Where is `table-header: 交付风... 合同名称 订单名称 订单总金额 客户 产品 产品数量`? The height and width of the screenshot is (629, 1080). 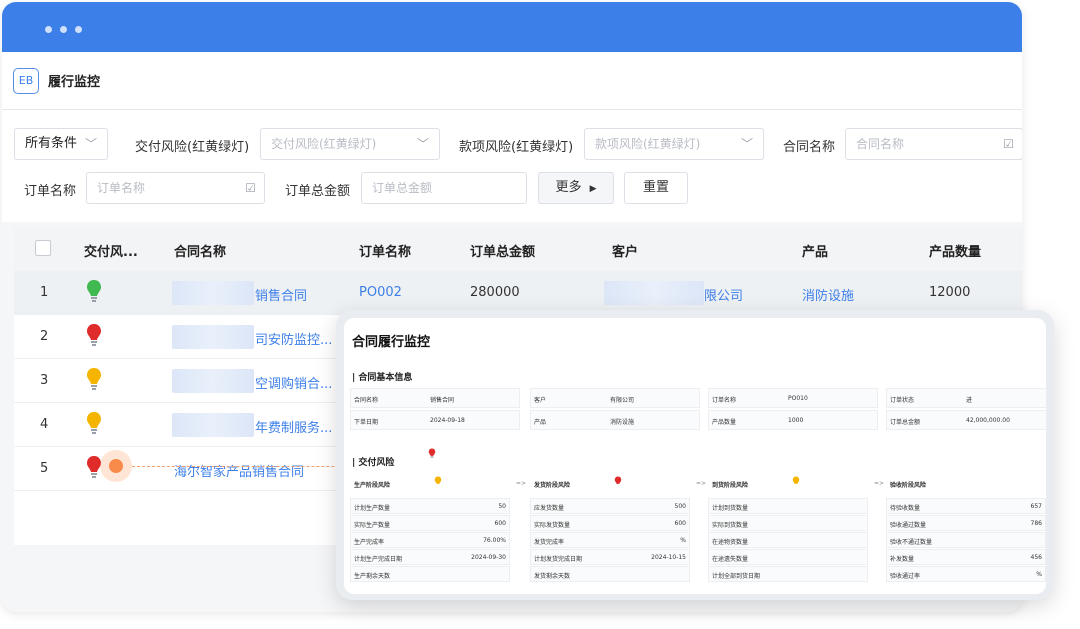
table-header: 交付风... 合同名称 订单名称 订单总金额 客户 产品 产品数量 is located at coordinates (518, 249).